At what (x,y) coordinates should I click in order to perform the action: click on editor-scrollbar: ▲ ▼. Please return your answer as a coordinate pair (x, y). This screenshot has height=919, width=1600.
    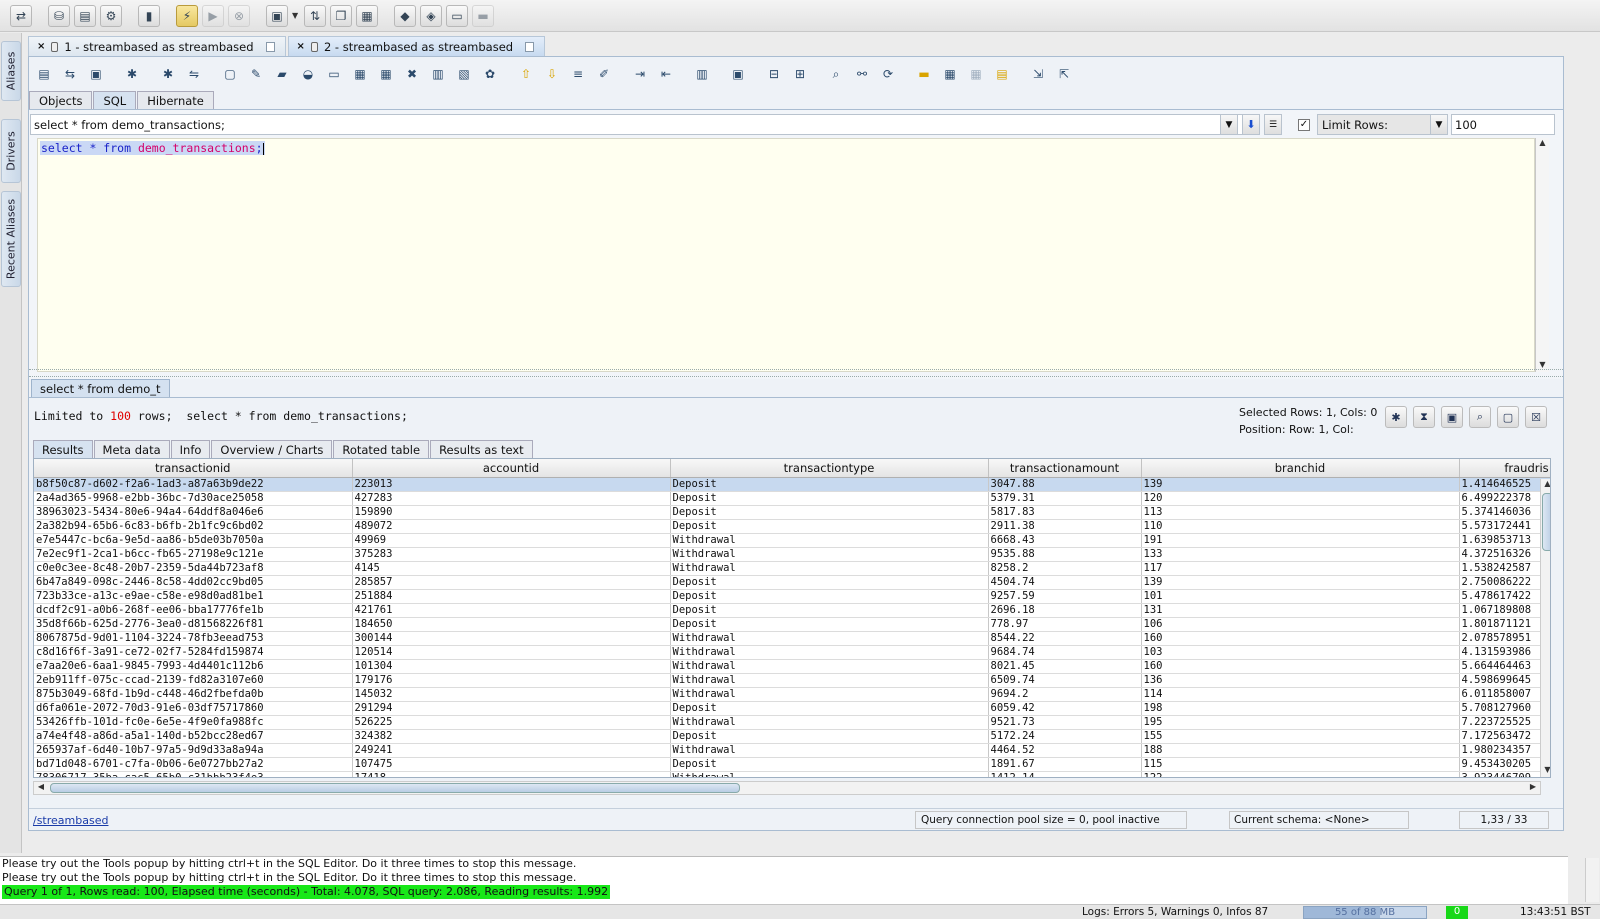
    Looking at the image, I should click on (1542, 255).